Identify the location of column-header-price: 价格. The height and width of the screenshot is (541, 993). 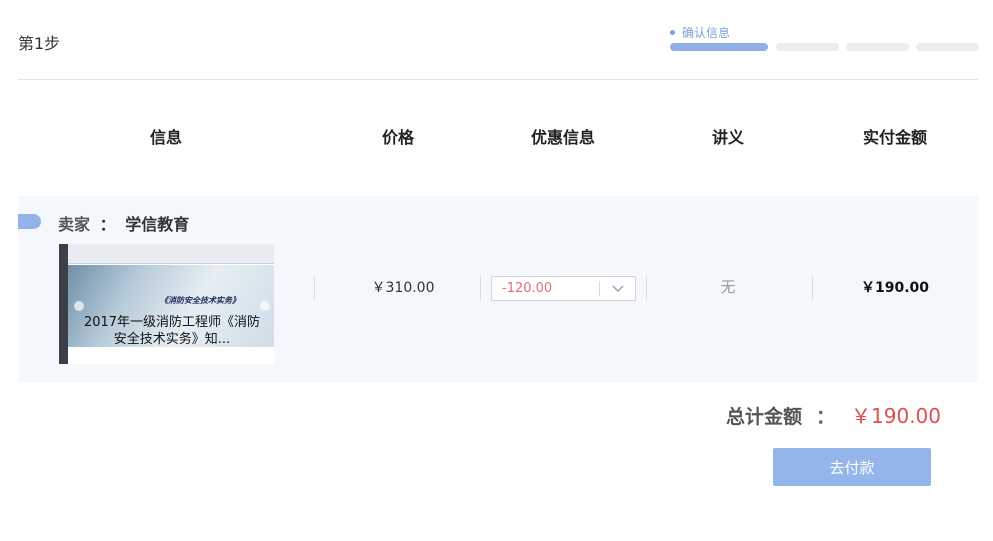
(397, 137).